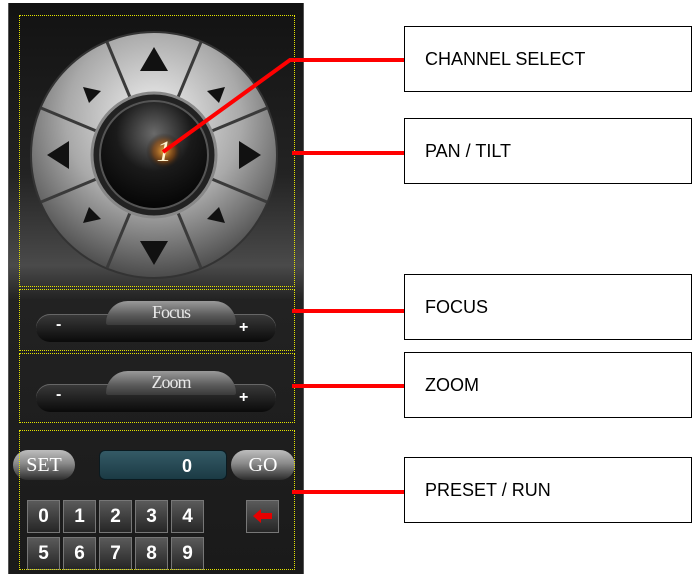 This screenshot has height=574, width=694. What do you see at coordinates (348, 153) in the screenshot?
I see `pan-tilt-leader` at bounding box center [348, 153].